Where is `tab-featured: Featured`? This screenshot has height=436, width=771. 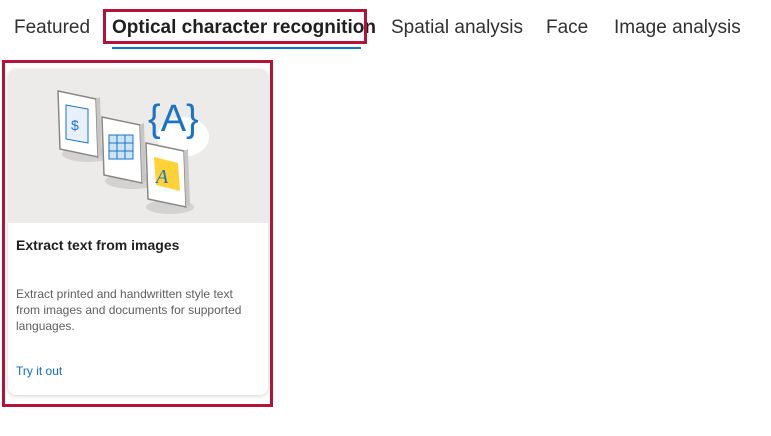 tab-featured: Featured is located at coordinates (52, 28).